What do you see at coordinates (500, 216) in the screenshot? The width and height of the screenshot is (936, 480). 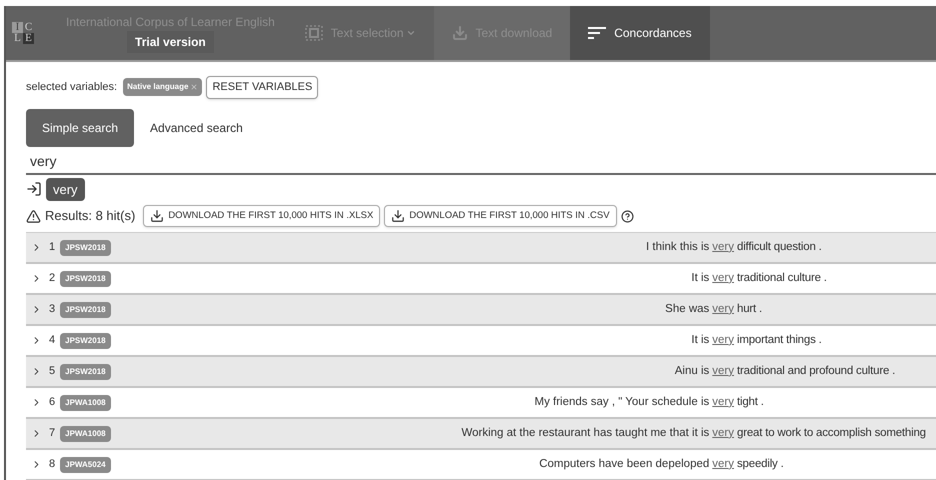 I see `download-button: DOWNLOAD THE FIRST 10,000 HITS IN .CSV` at bounding box center [500, 216].